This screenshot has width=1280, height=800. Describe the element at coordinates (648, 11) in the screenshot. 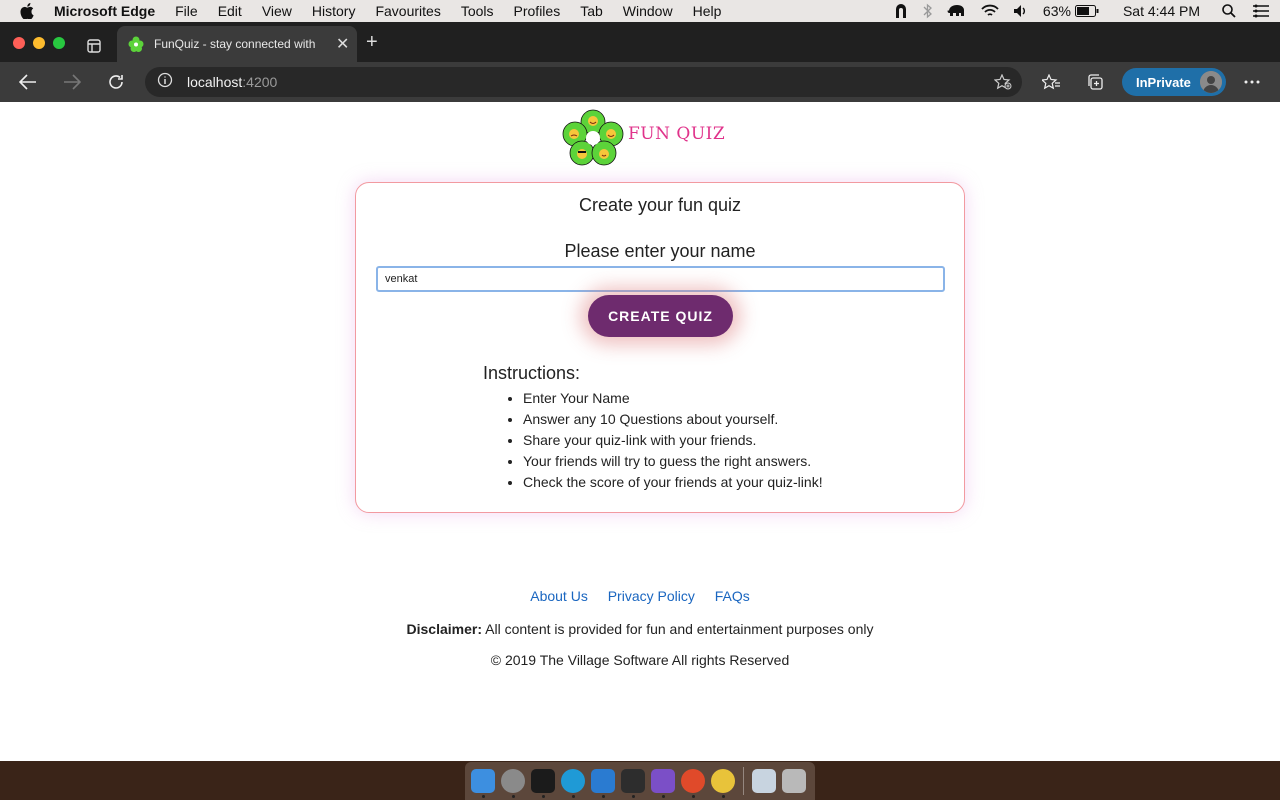

I see `menu-window: Window` at that location.